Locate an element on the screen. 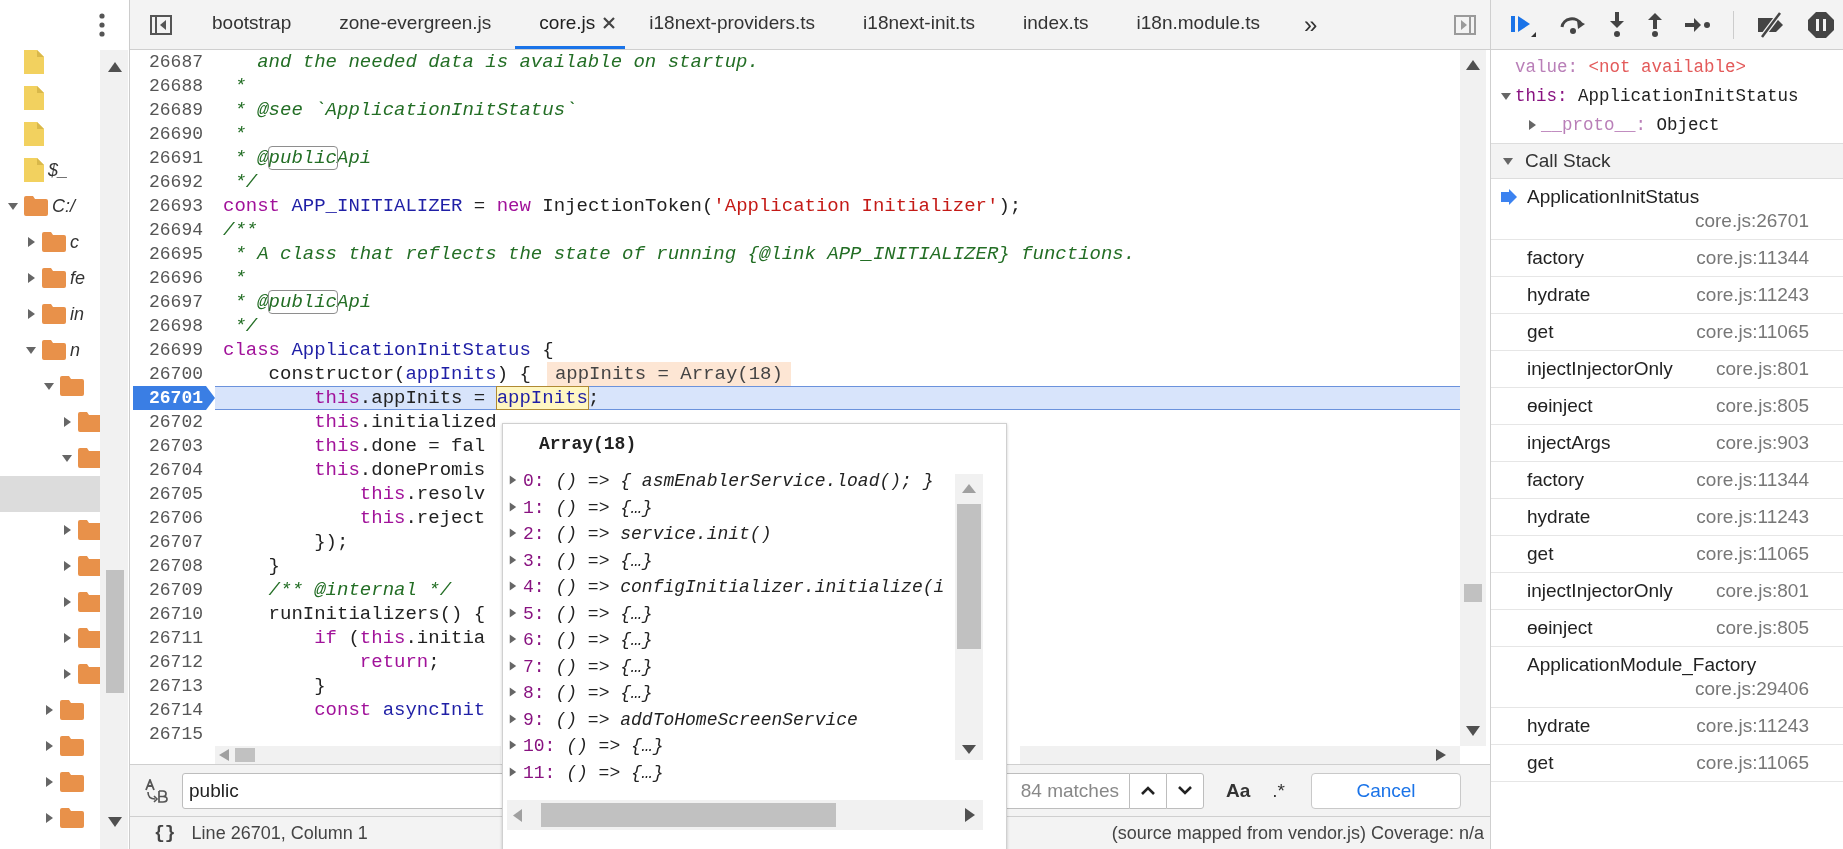 This screenshot has height=849, width=1843. code-line: this.done = fal is located at coordinates (399, 446).